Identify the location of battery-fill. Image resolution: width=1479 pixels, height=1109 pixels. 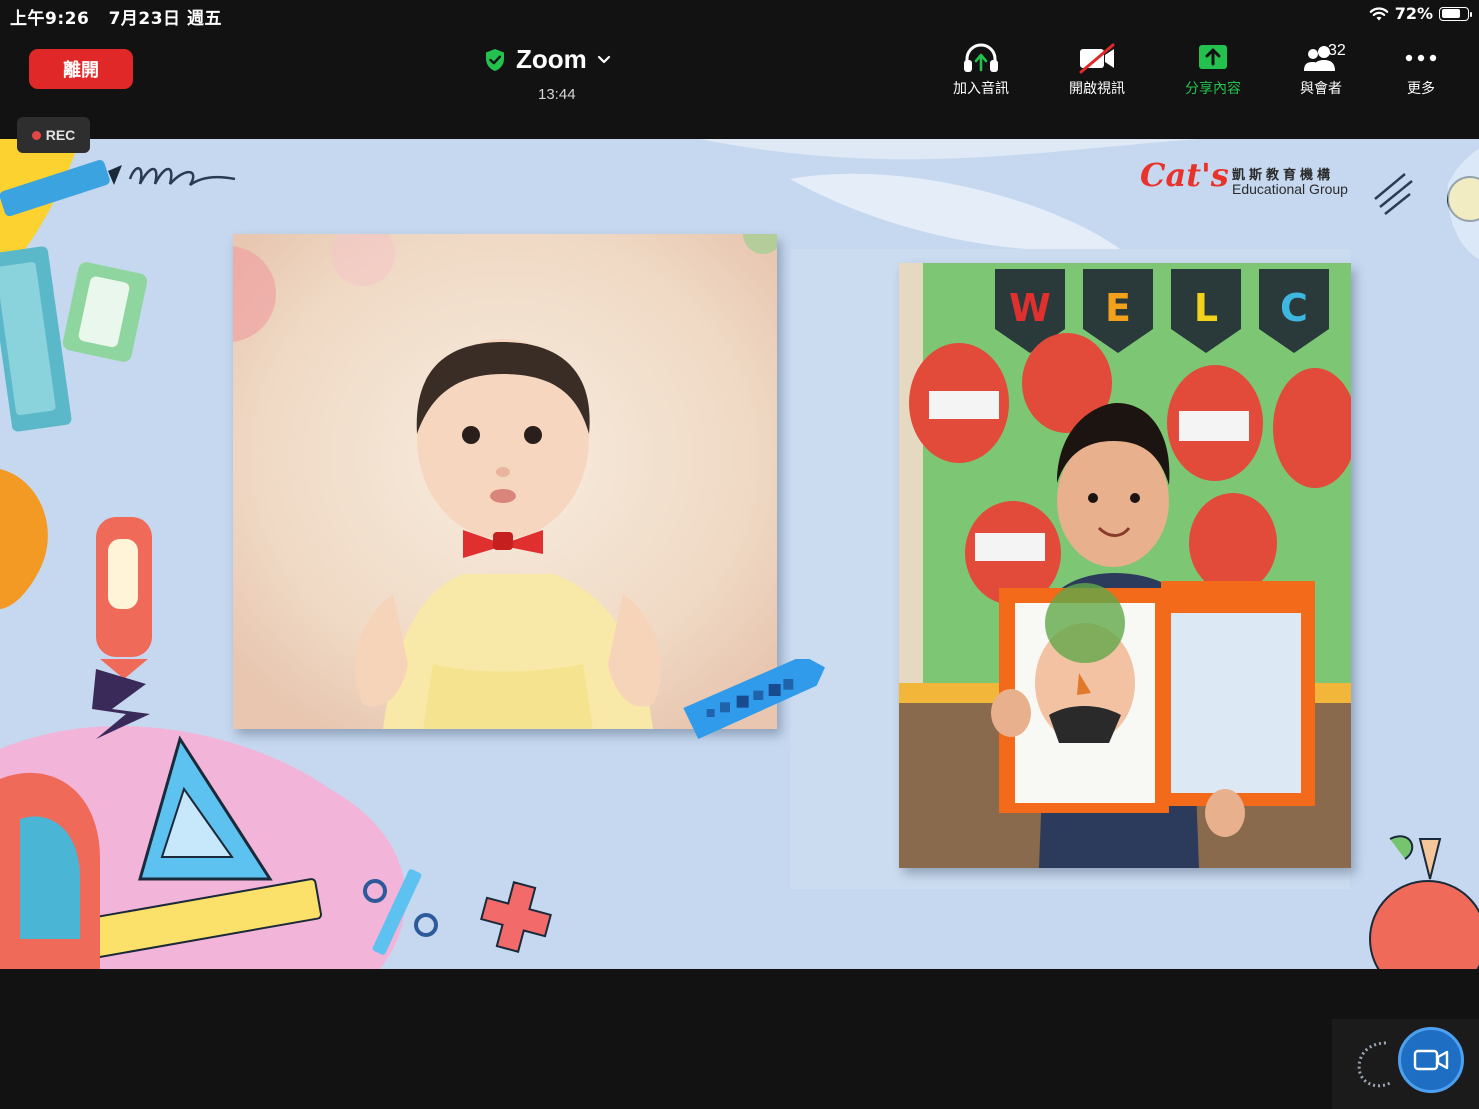
(1450, 13).